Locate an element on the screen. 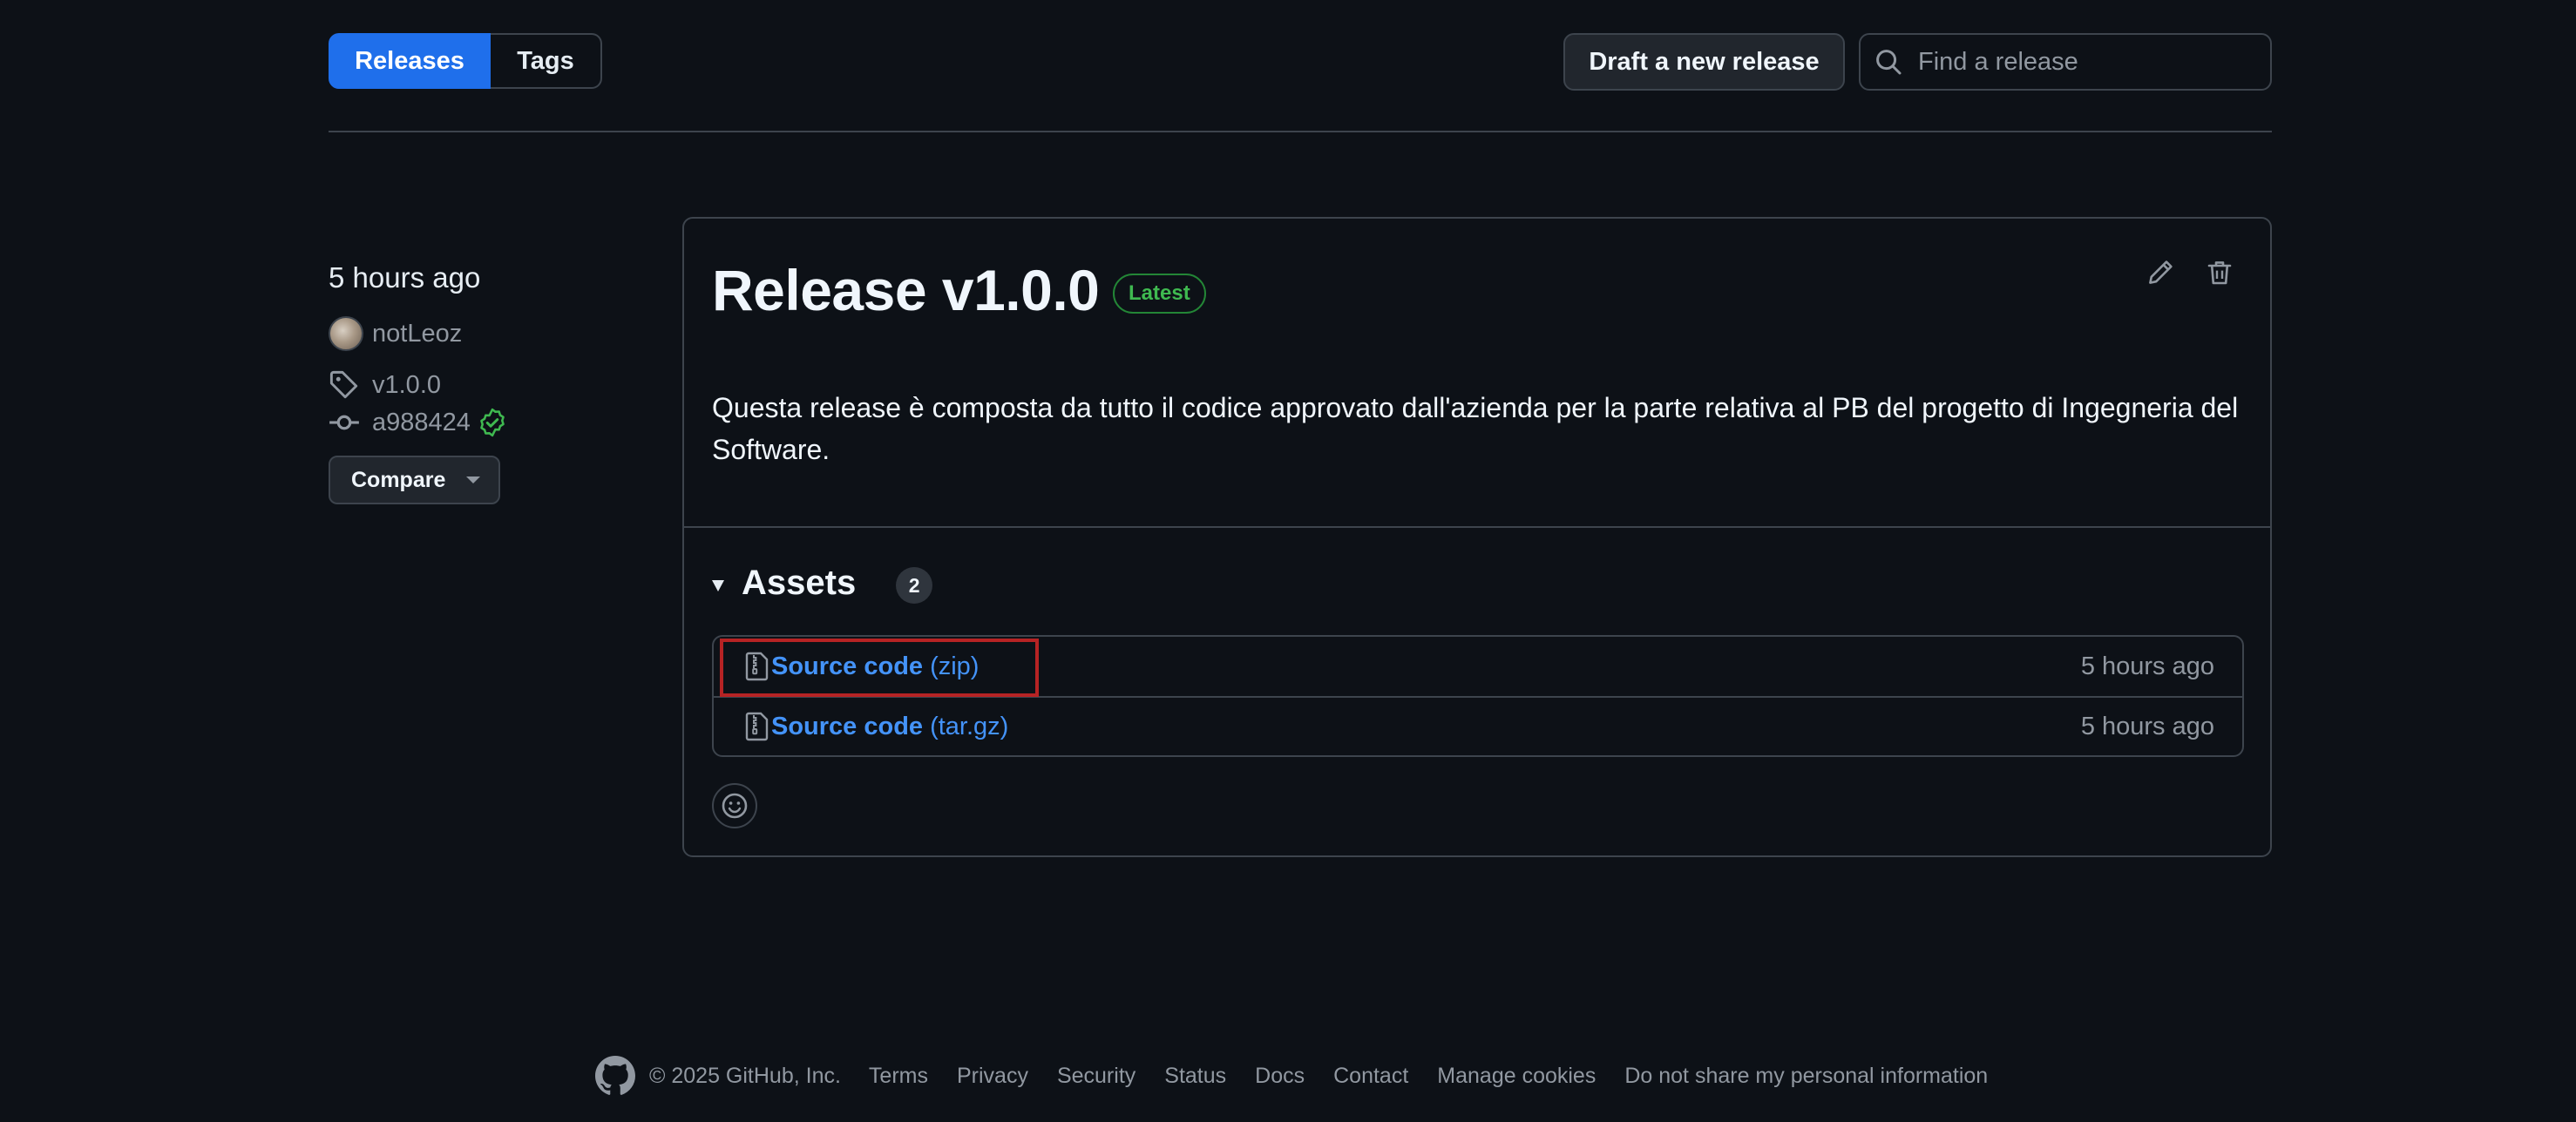 The width and height of the screenshot is (2576, 1122). footer-link-security: Security is located at coordinates (1096, 1076).